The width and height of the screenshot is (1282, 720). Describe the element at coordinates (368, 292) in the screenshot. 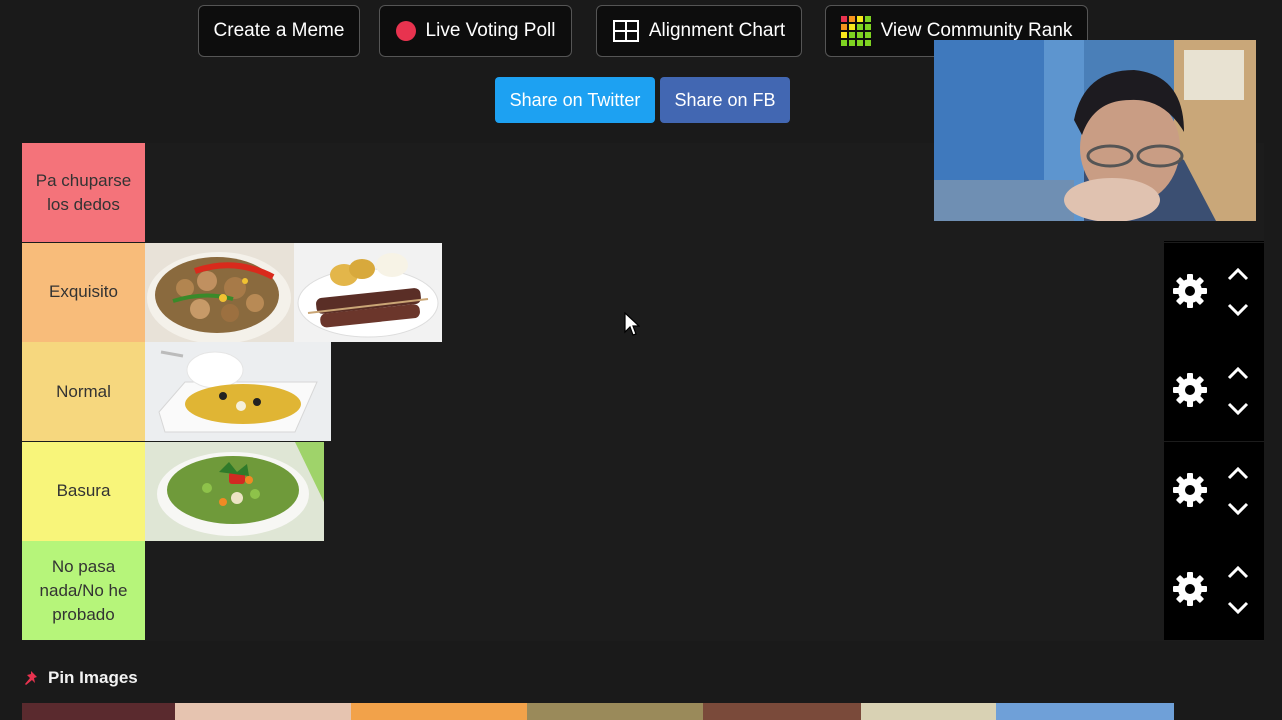

I see `anticuchos-image` at that location.